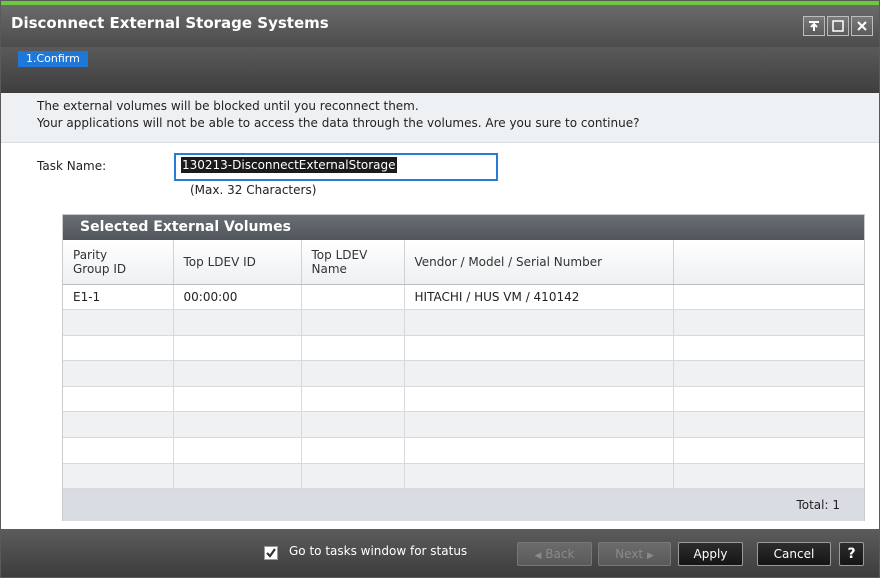 The image size is (880, 578). I want to click on back-button: ◀ Back, so click(554, 554).